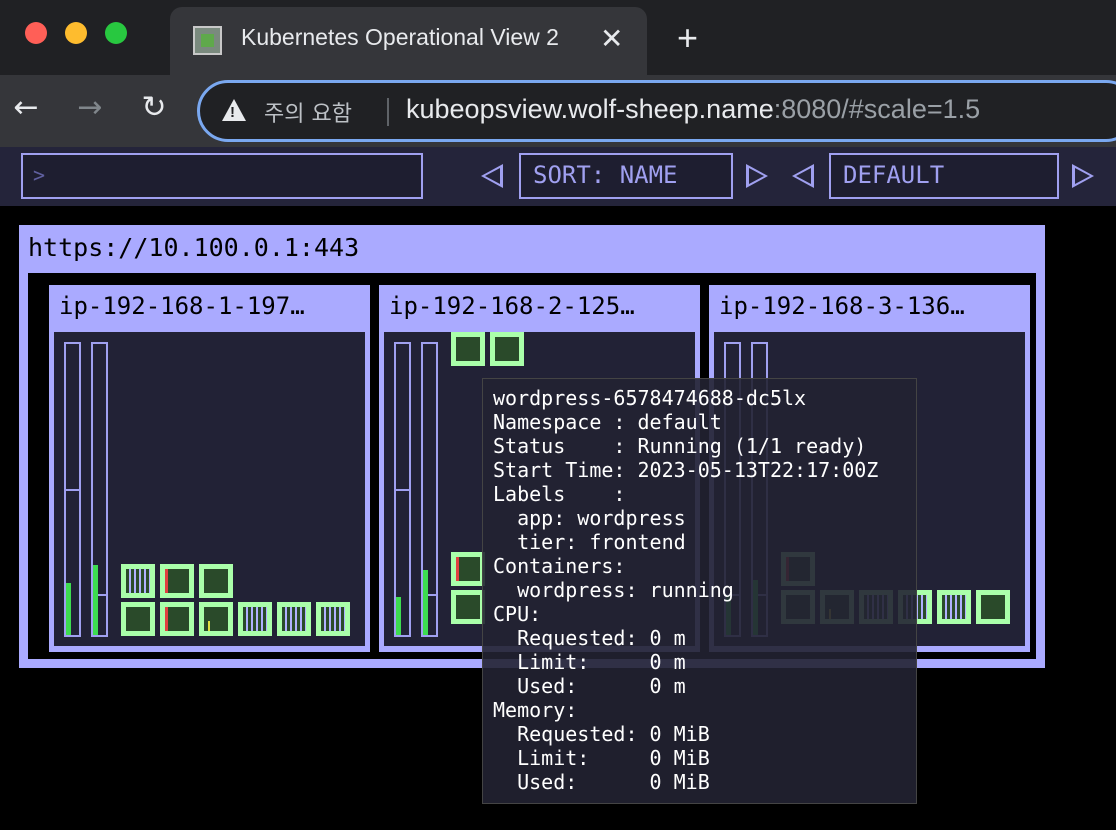  Describe the element at coordinates (589, 542) in the screenshot. I see `tooltip-line: tier: frontend` at that location.